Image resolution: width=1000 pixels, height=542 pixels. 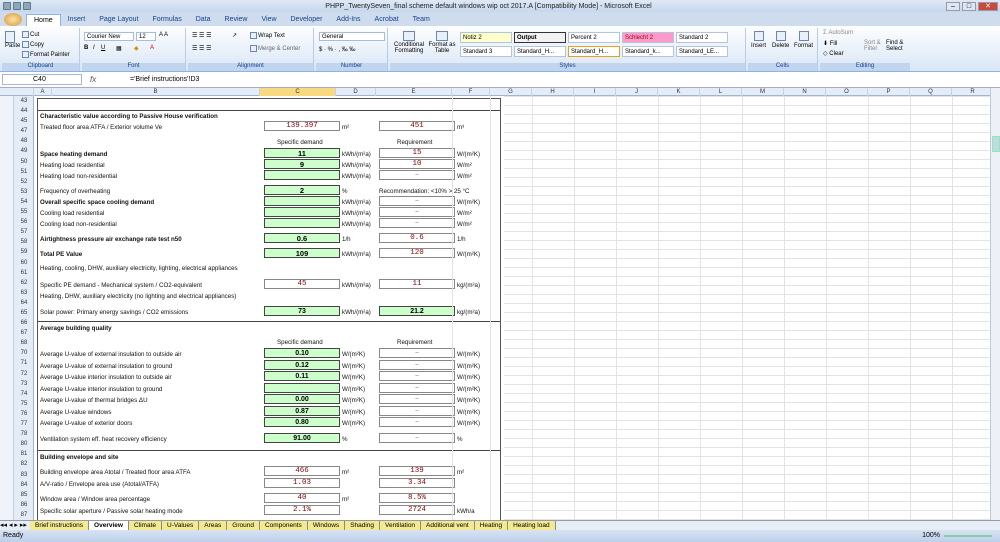 What do you see at coordinates (12, 40) in the screenshot?
I see `paste-button: Paste` at bounding box center [12, 40].